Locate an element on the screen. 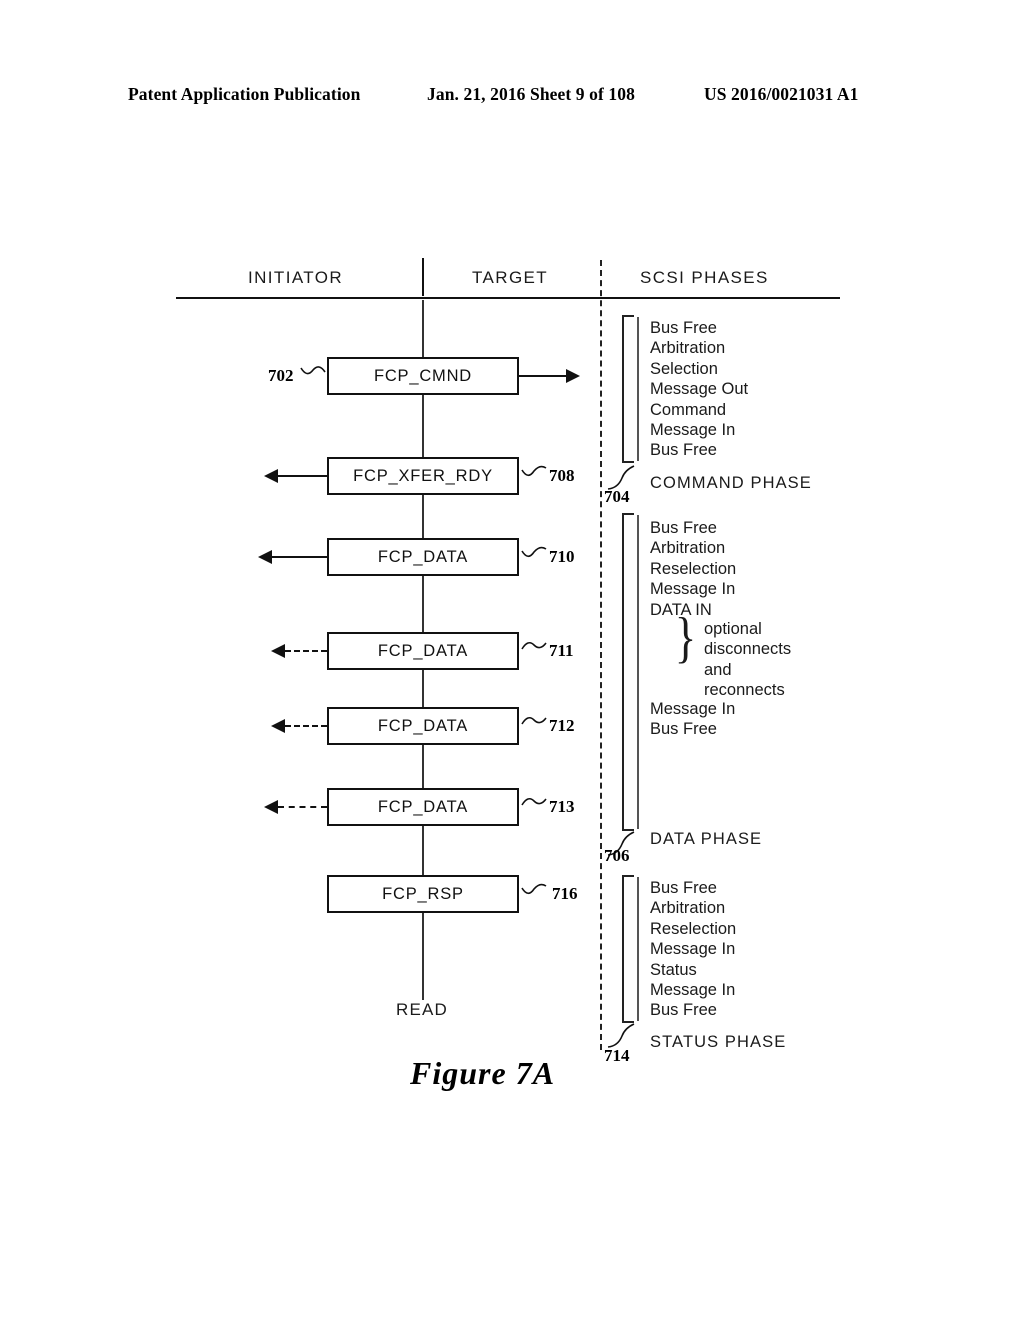 This screenshot has height=1320, width=1024. phase-step-list-data-after: Message In Bus Free is located at coordinates (692, 719).